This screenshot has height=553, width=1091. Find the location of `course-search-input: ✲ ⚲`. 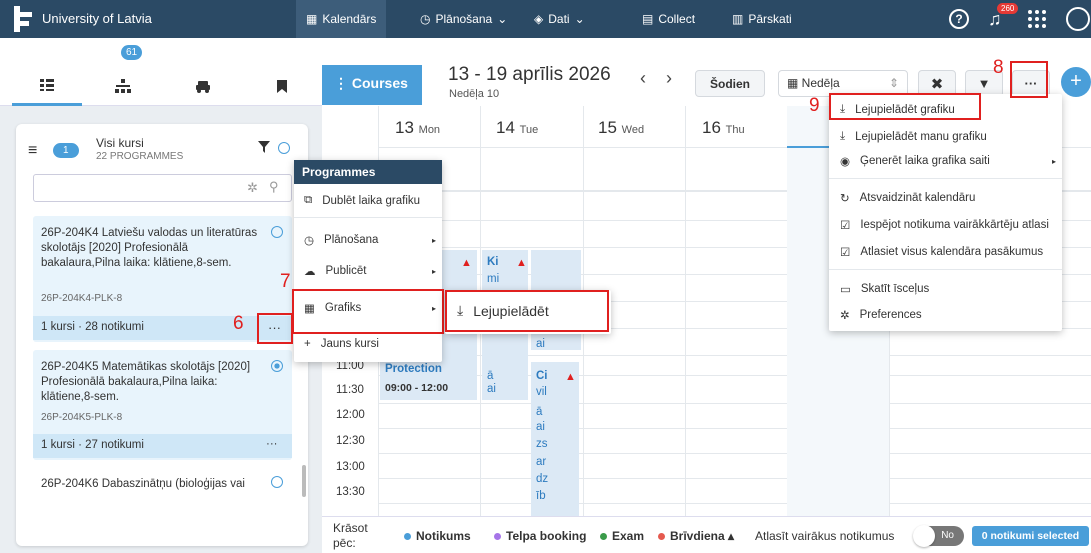

course-search-input: ✲ ⚲ is located at coordinates (162, 188).